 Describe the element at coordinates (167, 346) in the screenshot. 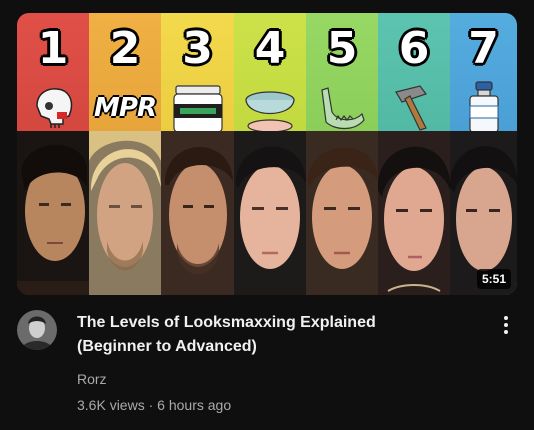

I see `video-title-line-2: (Beginner to Advanced)` at that location.